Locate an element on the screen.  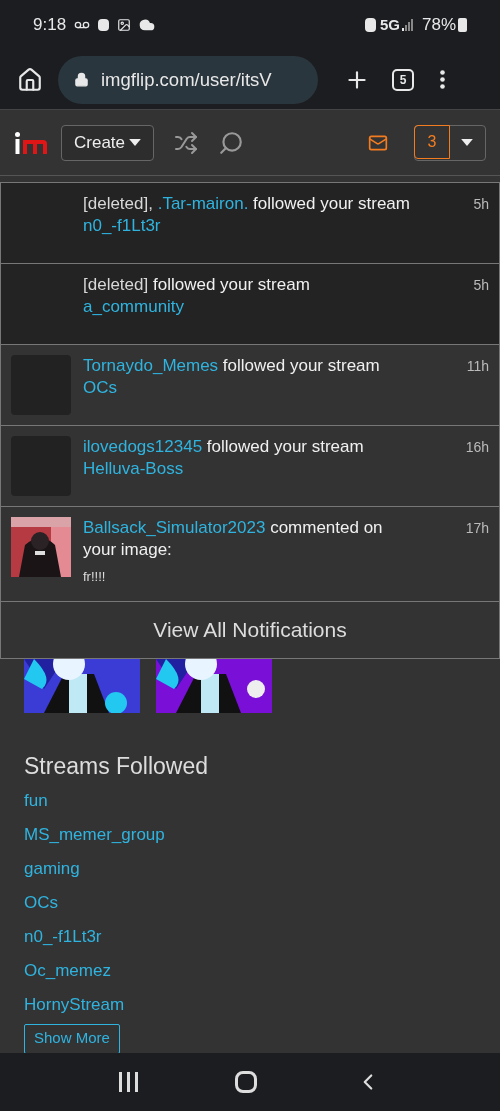
notification-count-button: 3 is located at coordinates (432, 141).